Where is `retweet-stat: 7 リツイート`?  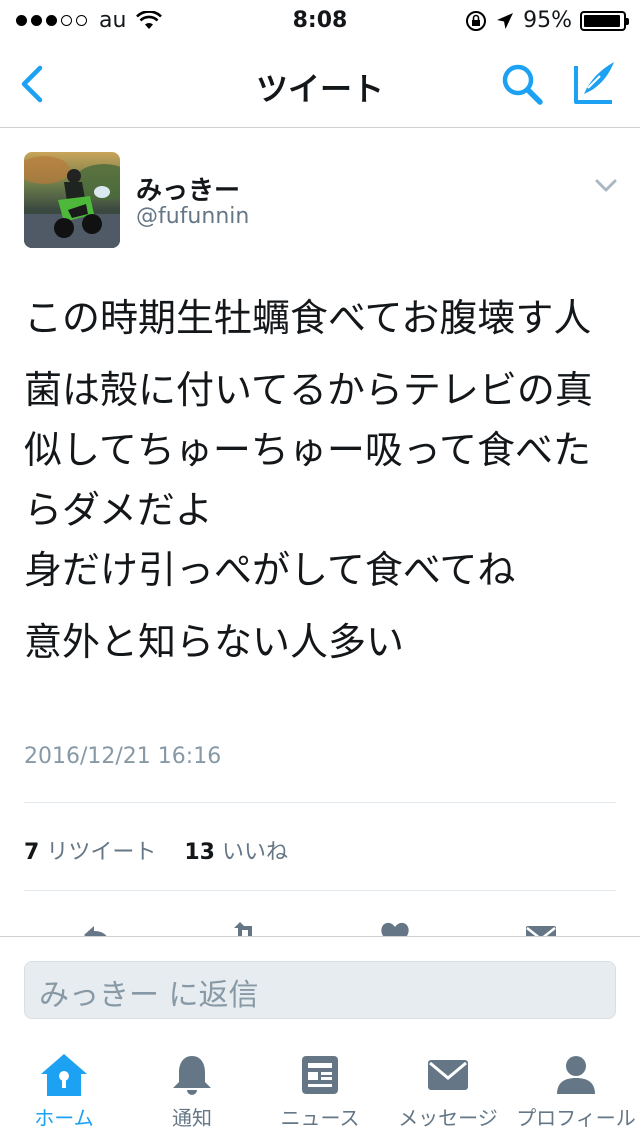
retweet-stat: 7 リツイート is located at coordinates (93, 852).